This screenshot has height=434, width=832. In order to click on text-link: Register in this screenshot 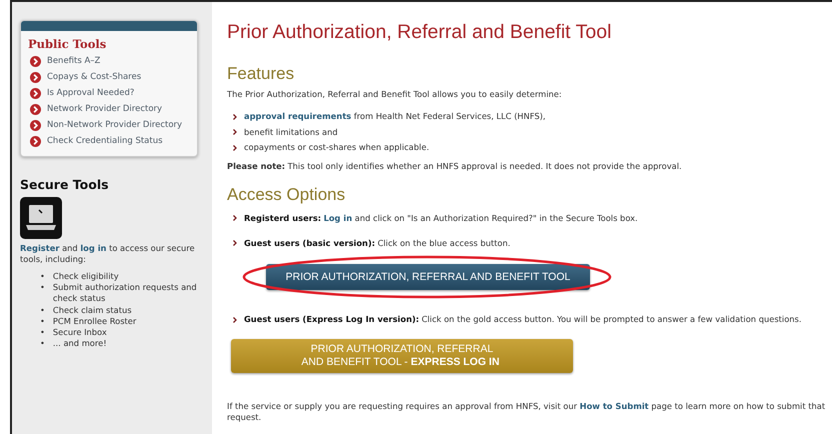, I will do `click(40, 248)`.